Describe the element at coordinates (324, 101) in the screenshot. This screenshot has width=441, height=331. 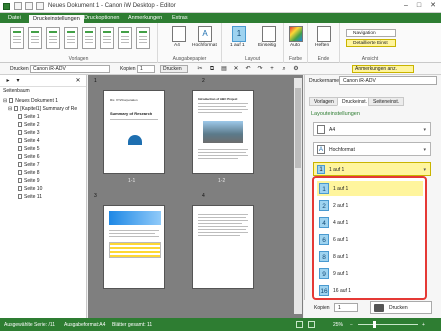
I see `tab-vorlagen: Vorlagen` at that location.